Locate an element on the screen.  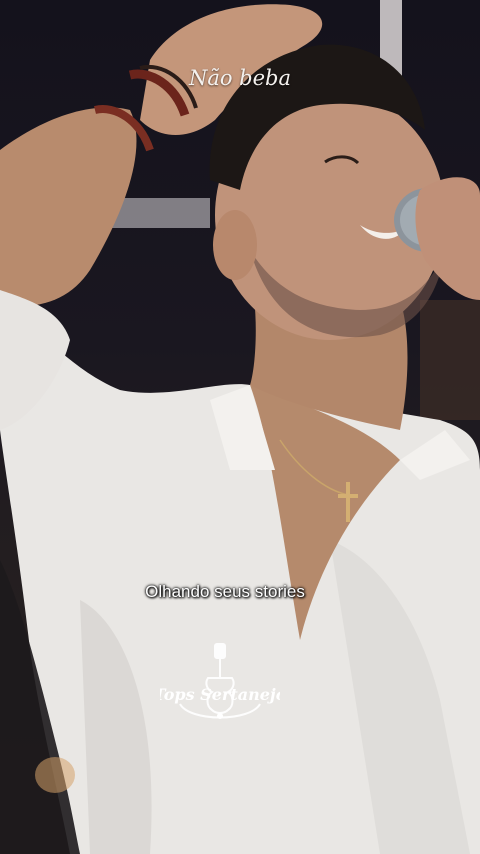
lyrics-subtitle: Olhando seus stories is located at coordinates (225, 591).